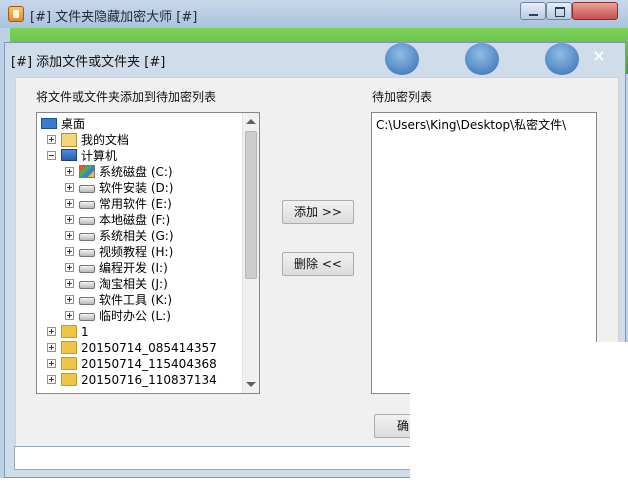 This screenshot has width=628, height=504. What do you see at coordinates (318, 212) in the screenshot?
I see `add-button: 添加 >>` at bounding box center [318, 212].